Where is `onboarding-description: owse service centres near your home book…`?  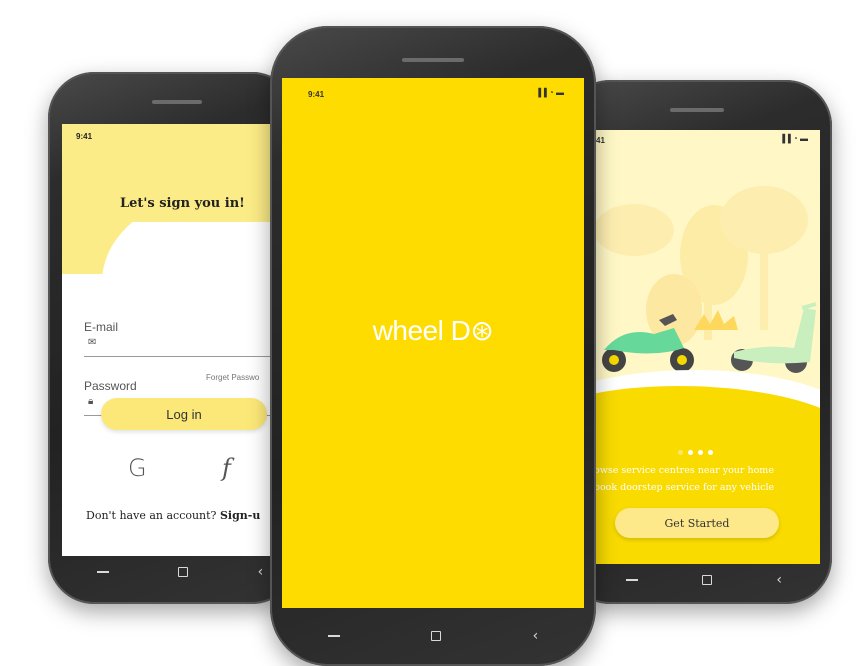
onboarding-description: owse service centres near your home book… is located at coordinates (684, 479).